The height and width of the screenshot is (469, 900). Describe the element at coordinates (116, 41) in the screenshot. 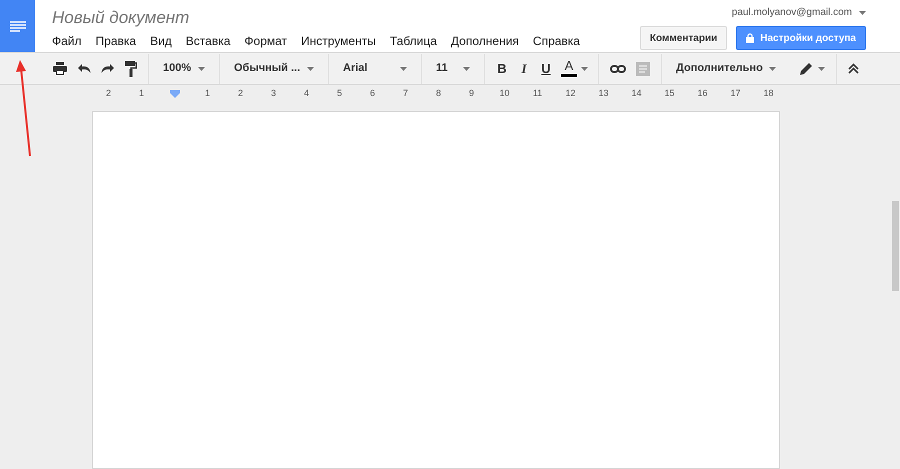

I see `menu-item: Правка` at that location.